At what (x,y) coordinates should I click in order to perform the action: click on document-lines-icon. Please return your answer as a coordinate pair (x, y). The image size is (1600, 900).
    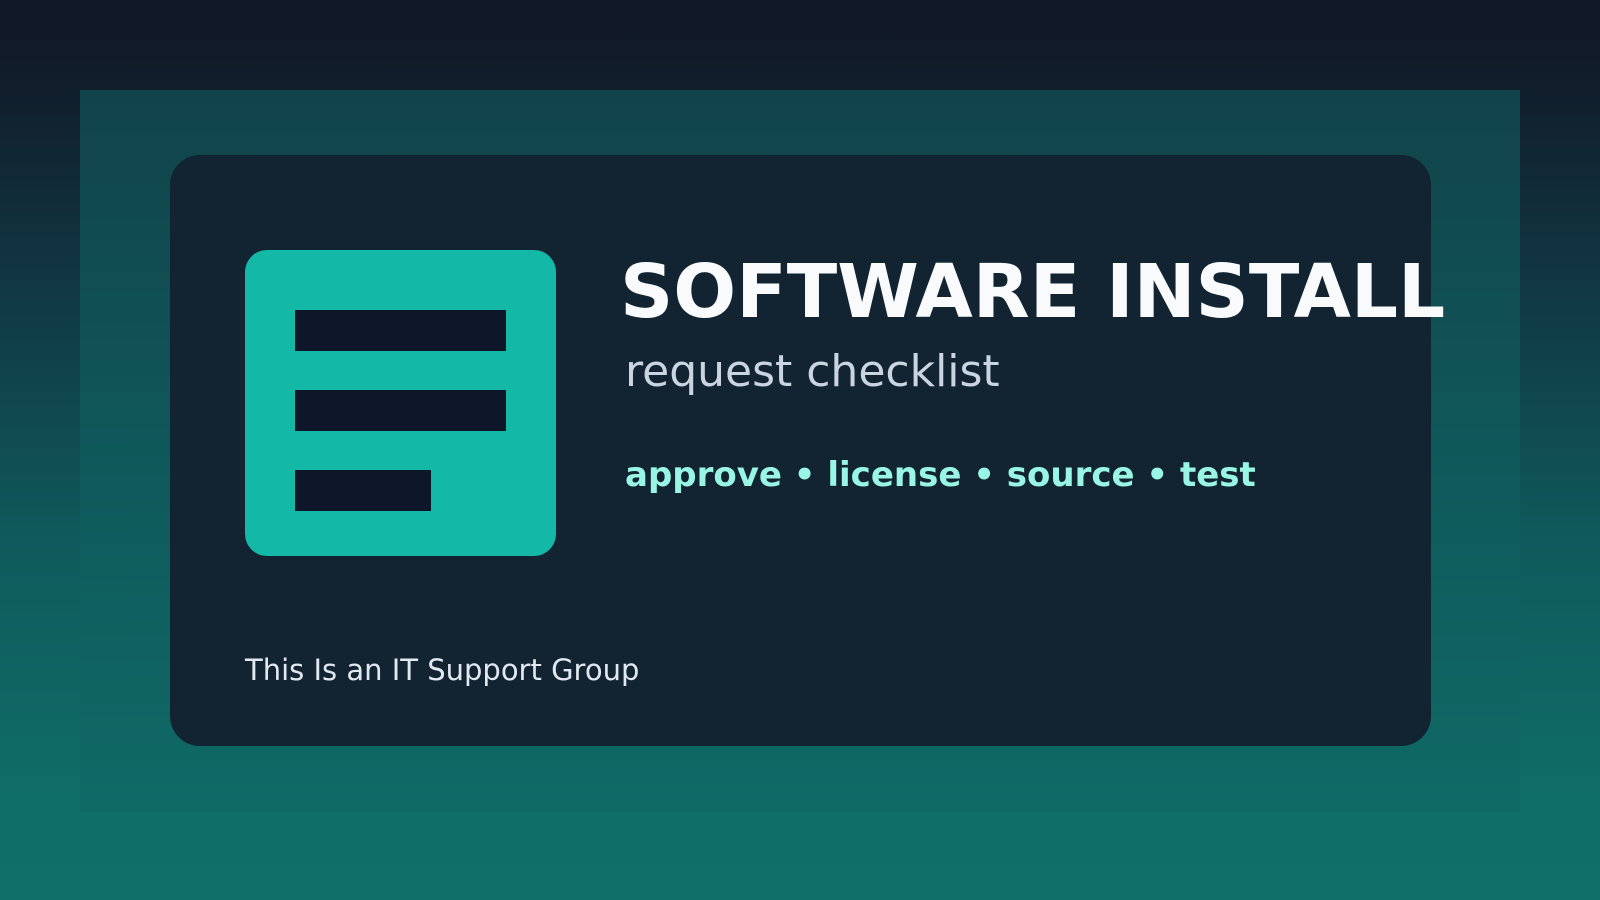
    Looking at the image, I should click on (400, 403).